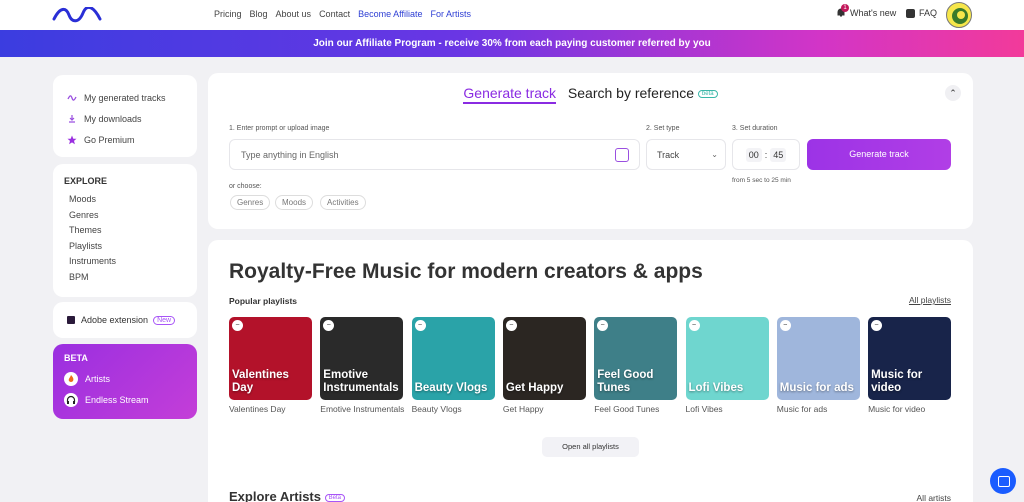 The width and height of the screenshot is (1024, 502). What do you see at coordinates (450, 14) in the screenshot?
I see `nav-artists: For Artists` at bounding box center [450, 14].